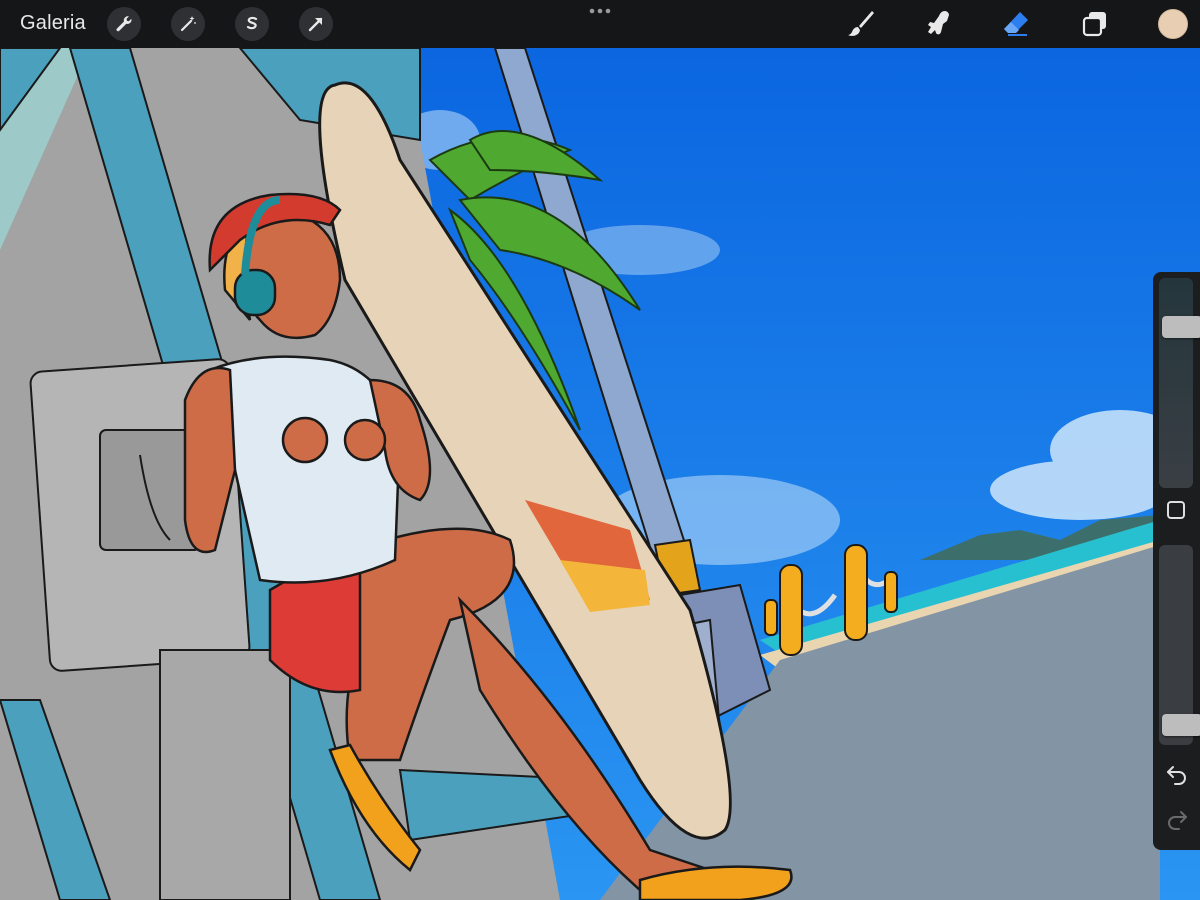 The image size is (1200, 900). What do you see at coordinates (1173, 24) in the screenshot?
I see `color-picker-button` at bounding box center [1173, 24].